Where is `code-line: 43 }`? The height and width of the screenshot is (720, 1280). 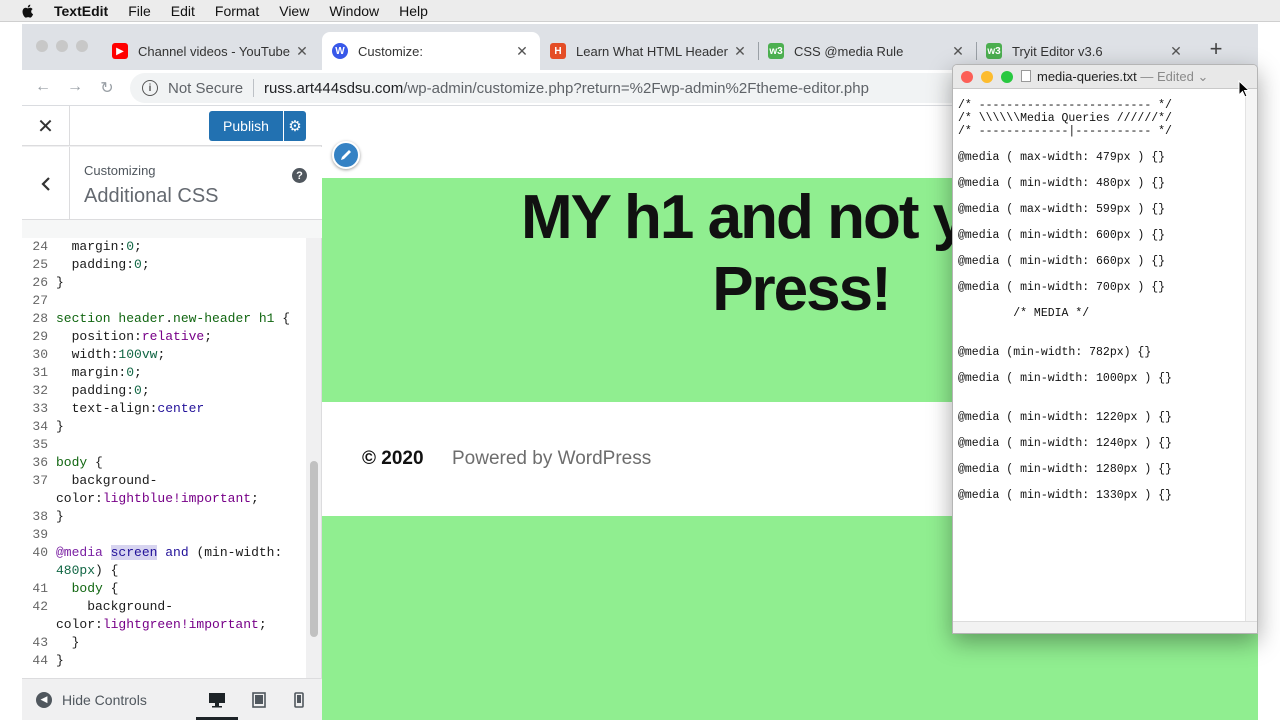
code-line: 43 } is located at coordinates (164, 643).